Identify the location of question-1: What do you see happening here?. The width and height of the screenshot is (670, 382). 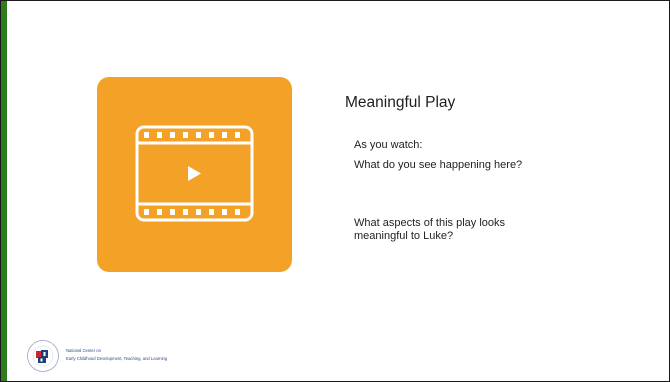
(438, 165).